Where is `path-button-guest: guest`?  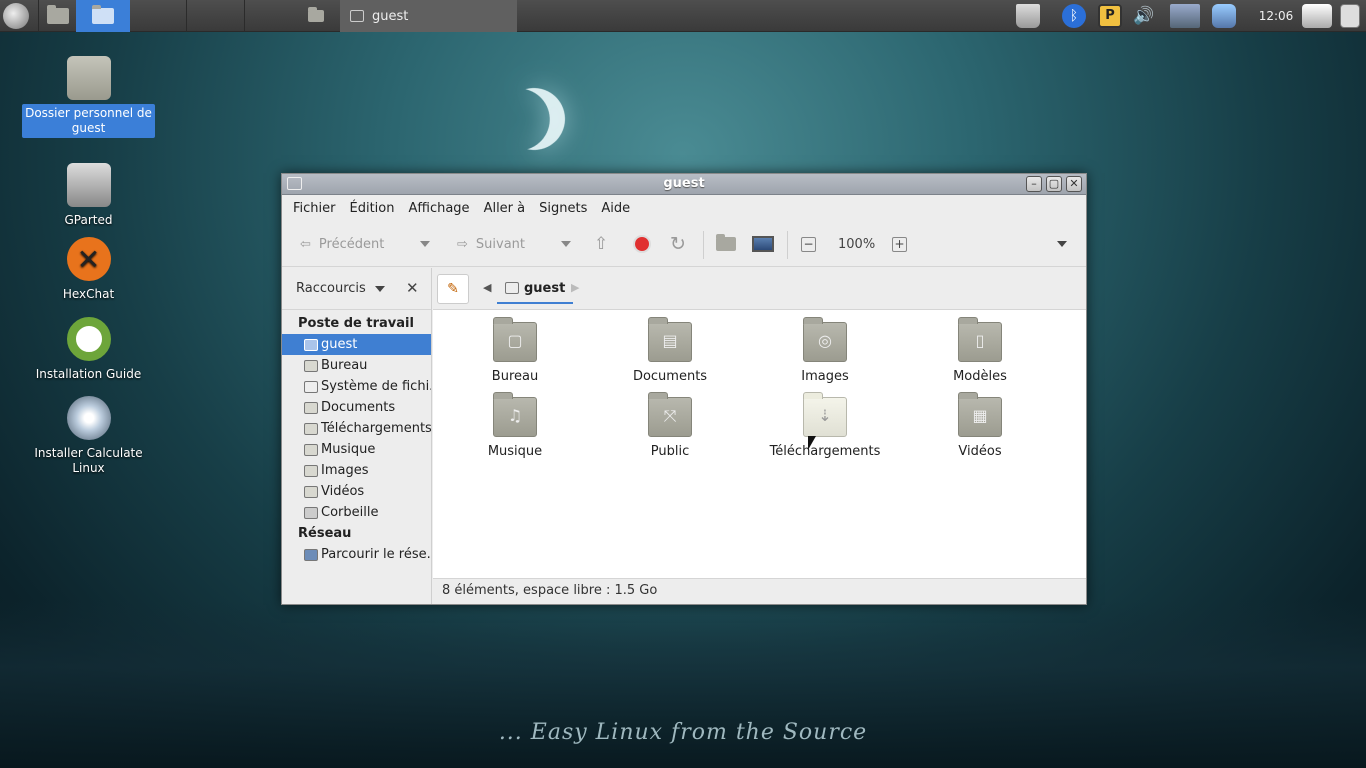
path-button-guest: guest is located at coordinates (535, 289).